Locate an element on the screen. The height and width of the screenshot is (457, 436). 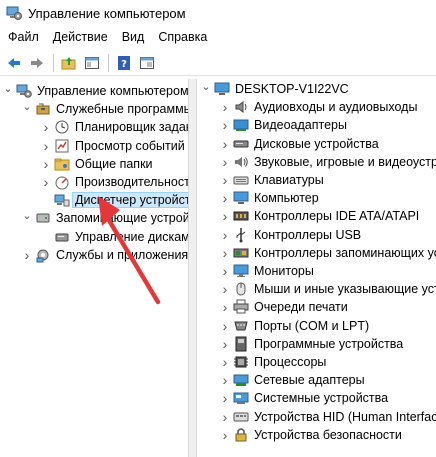
forward-arrow-icon is located at coordinates (37, 62).